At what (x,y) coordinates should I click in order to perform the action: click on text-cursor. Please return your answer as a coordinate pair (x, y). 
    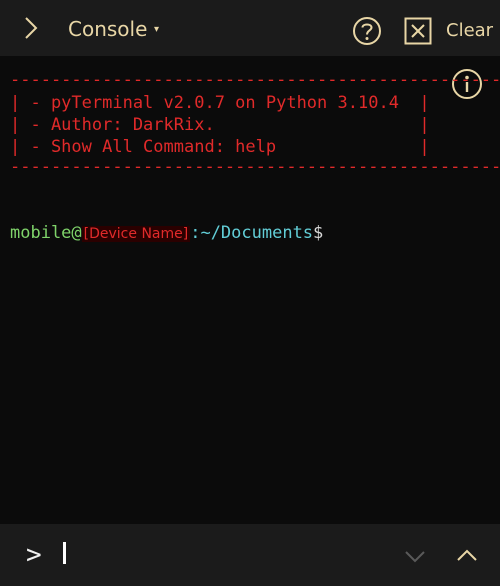
    Looking at the image, I should click on (64, 553).